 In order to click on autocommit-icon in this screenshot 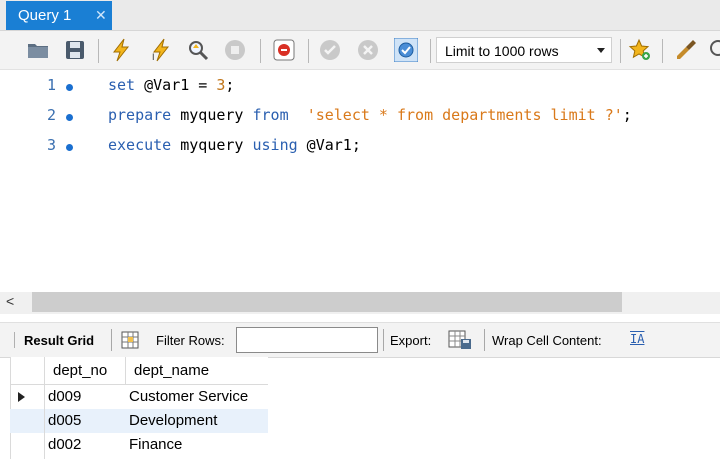, I will do `click(406, 50)`.